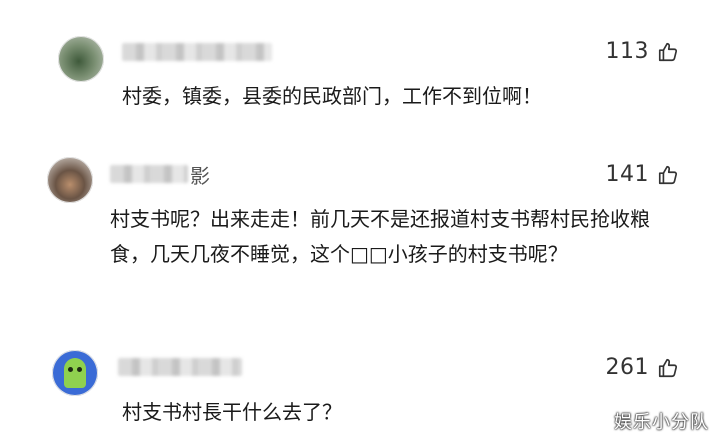 The image size is (719, 444). What do you see at coordinates (627, 174) in the screenshot?
I see `like-count: 141` at bounding box center [627, 174].